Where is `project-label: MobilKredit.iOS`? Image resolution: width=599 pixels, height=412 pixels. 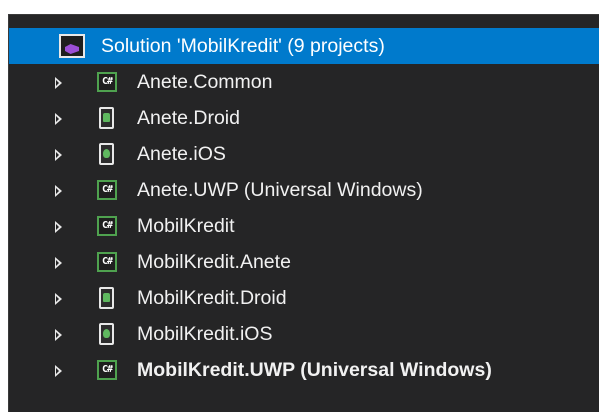 project-label: MobilKredit.iOS is located at coordinates (205, 334).